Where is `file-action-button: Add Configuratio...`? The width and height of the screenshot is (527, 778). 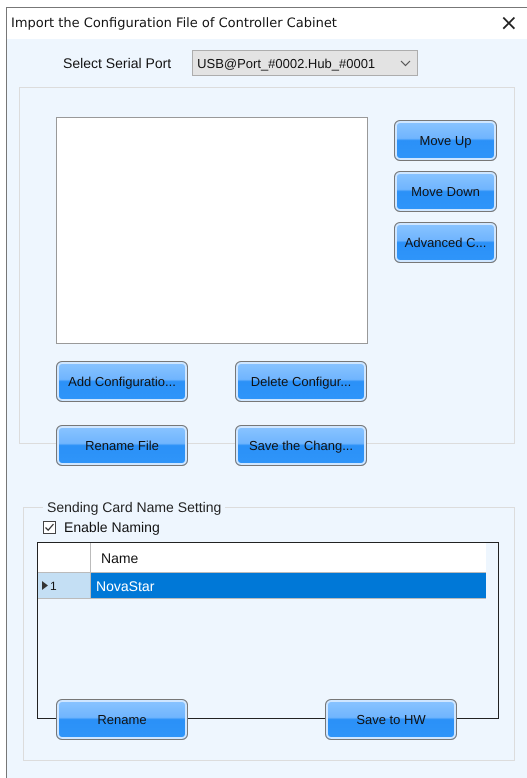
file-action-button: Add Configuratio... is located at coordinates (122, 381).